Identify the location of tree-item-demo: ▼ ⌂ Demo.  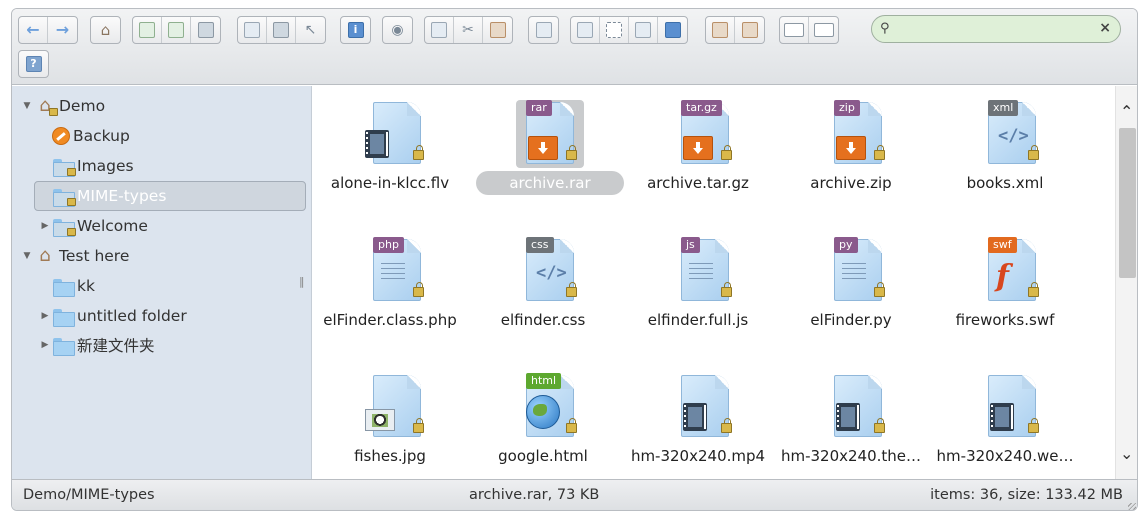
(62, 106).